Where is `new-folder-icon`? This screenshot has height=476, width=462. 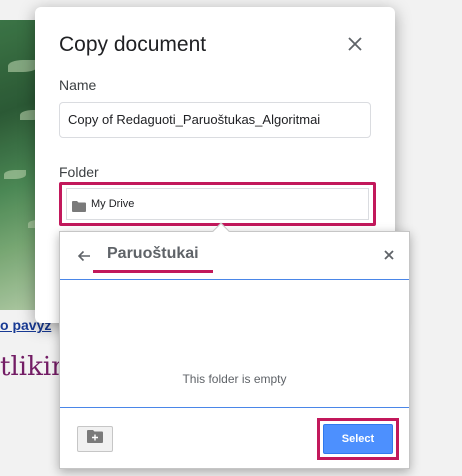 new-folder-icon is located at coordinates (95, 439).